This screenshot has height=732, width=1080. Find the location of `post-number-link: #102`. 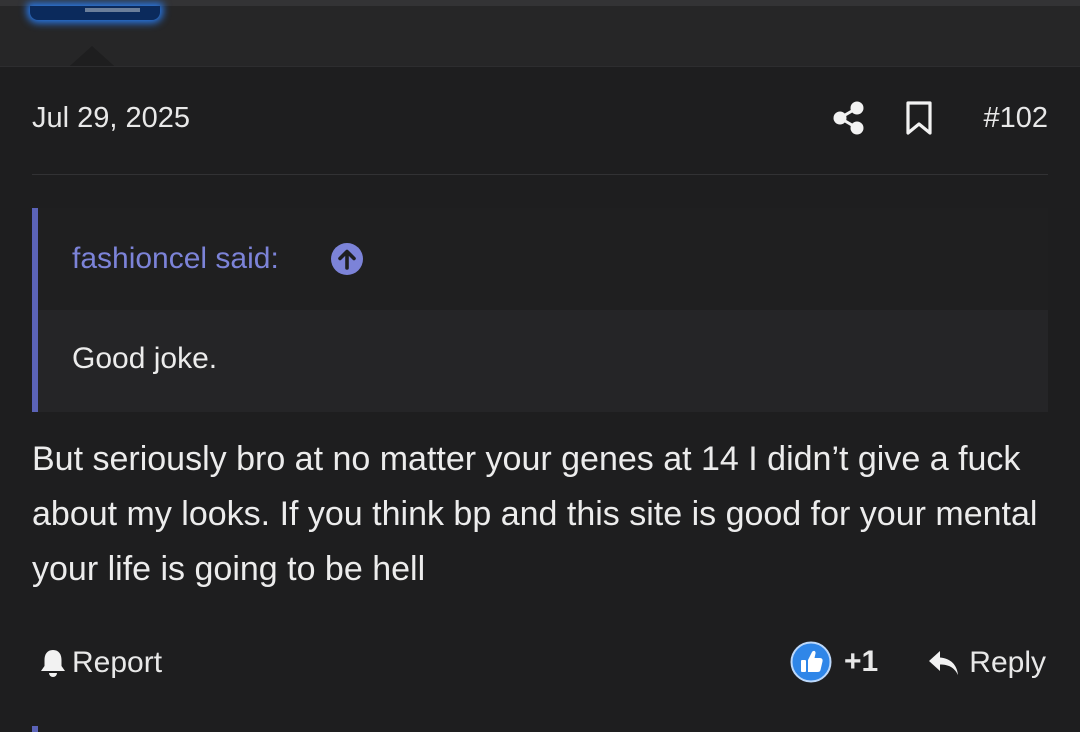

post-number-link: #102 is located at coordinates (1015, 118).